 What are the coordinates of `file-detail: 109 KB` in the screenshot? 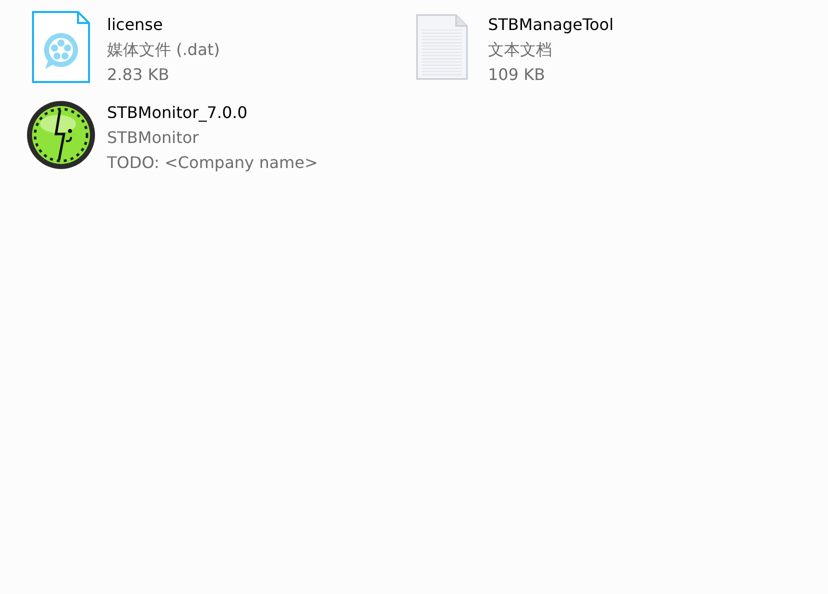 It's located at (517, 75).